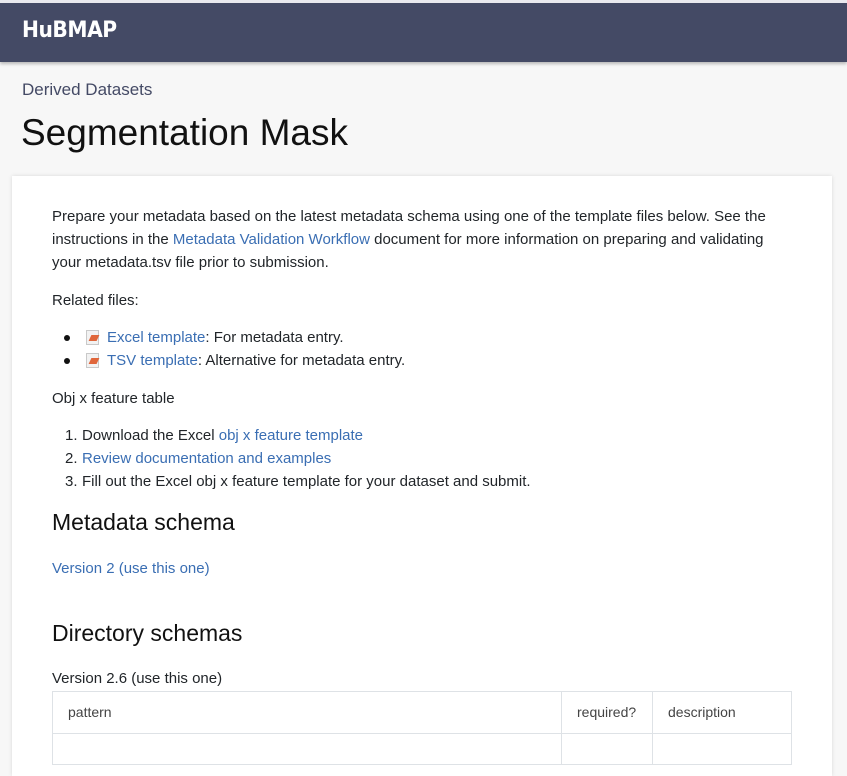 This screenshot has height=776, width=847. What do you see at coordinates (131, 568) in the screenshot?
I see `metadata-schema-version-link: Version 2 (use this one)` at bounding box center [131, 568].